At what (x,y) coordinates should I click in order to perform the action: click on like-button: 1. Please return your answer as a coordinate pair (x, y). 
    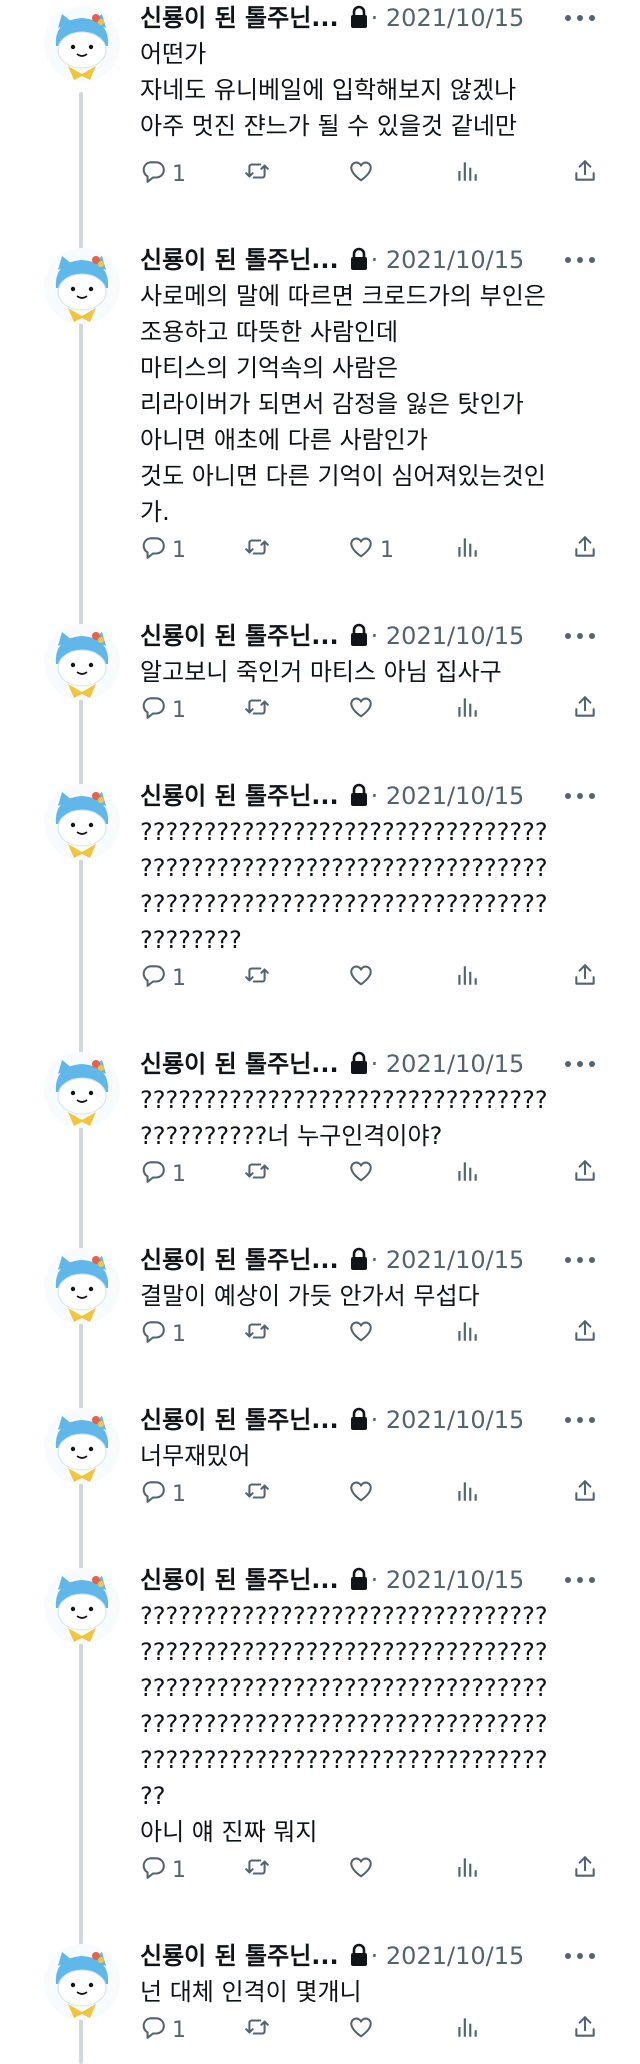
    Looking at the image, I should click on (371, 550).